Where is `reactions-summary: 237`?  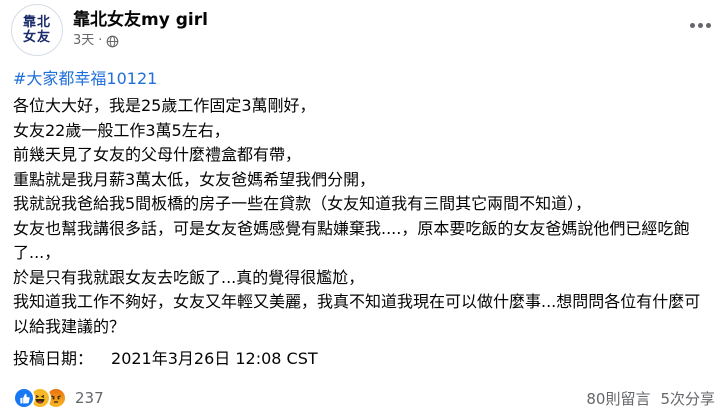 reactions-summary: 237 is located at coordinates (58, 398).